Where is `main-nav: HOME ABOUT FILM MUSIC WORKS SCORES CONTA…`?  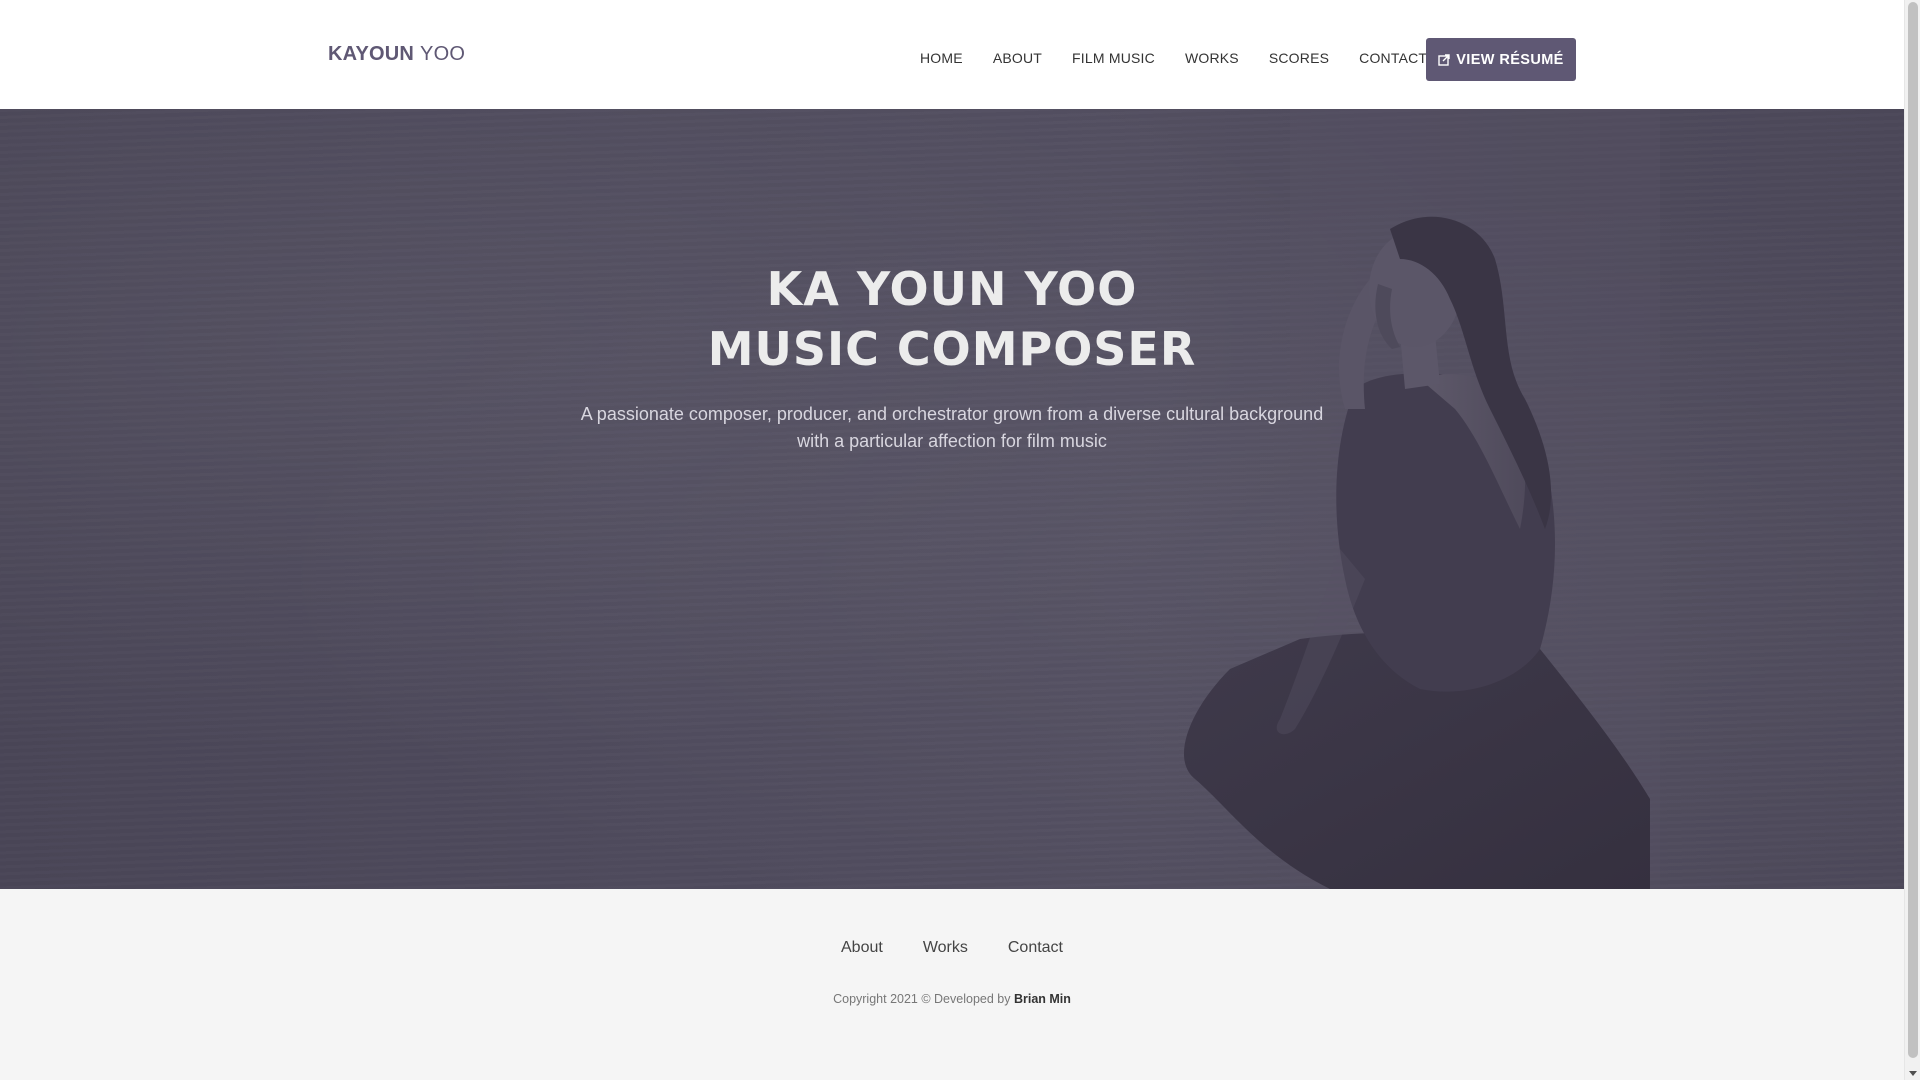
main-nav: HOME ABOUT FILM MUSIC WORKS SCORES CONTA… is located at coordinates (1188, 58).